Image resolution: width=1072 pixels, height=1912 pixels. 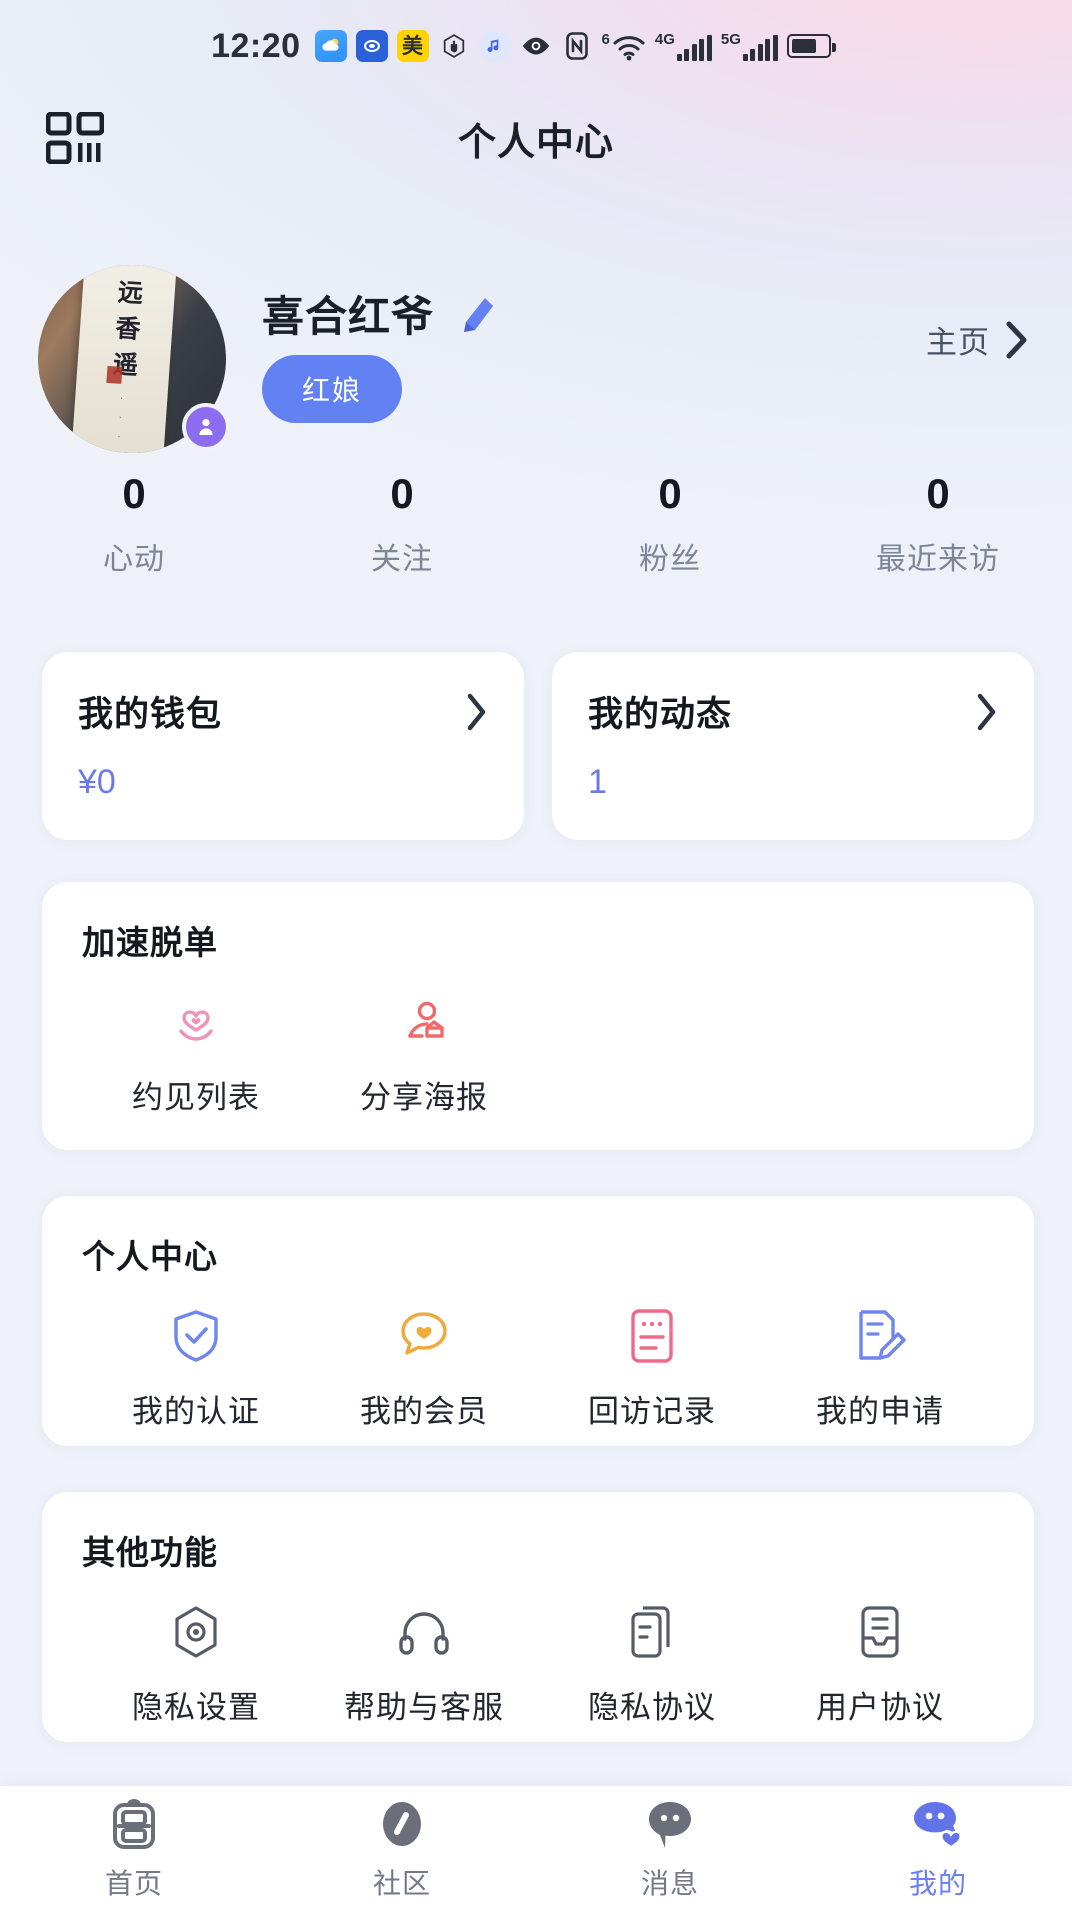 I want to click on avatar-seal, so click(x=114, y=374).